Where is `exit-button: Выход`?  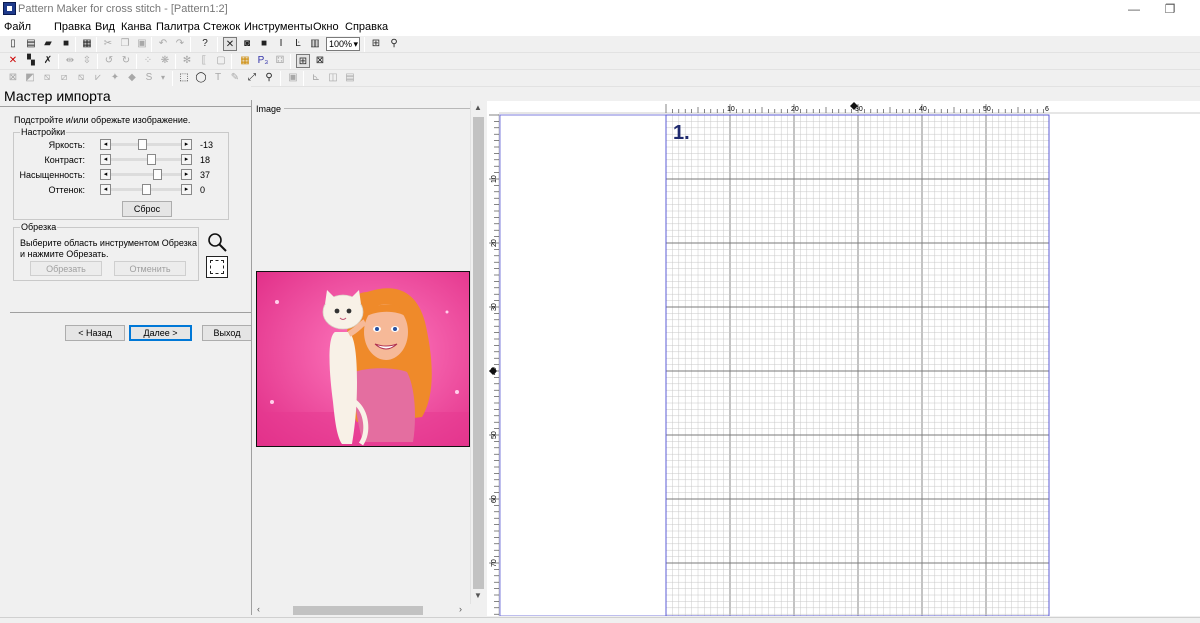
exit-button: Выход is located at coordinates (226, 333).